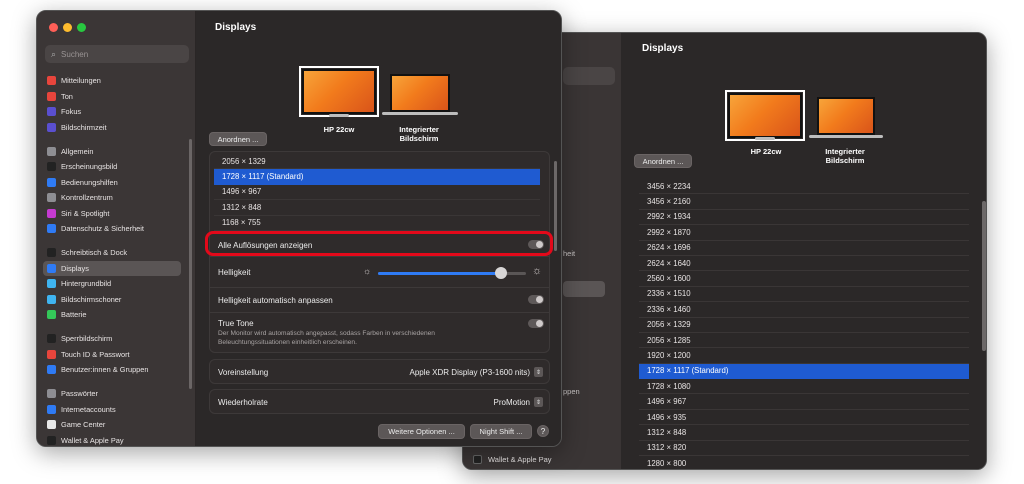  Describe the element at coordinates (112, 151) in the screenshot. I see `sidebar-item-allgemein: Allgemein` at that location.